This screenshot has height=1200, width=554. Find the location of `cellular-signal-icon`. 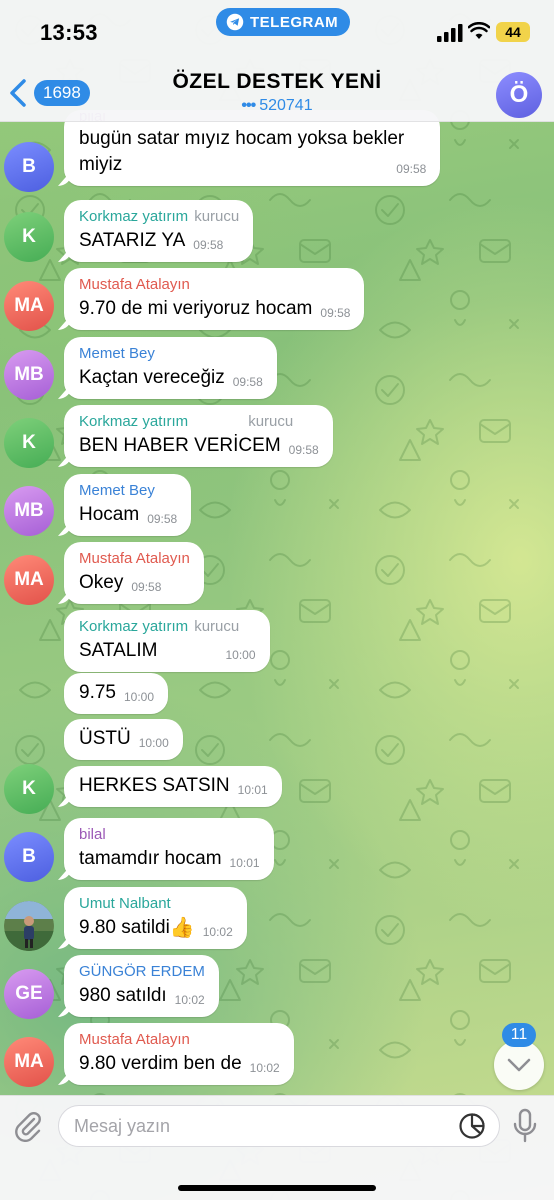

cellular-signal-icon is located at coordinates (450, 33).